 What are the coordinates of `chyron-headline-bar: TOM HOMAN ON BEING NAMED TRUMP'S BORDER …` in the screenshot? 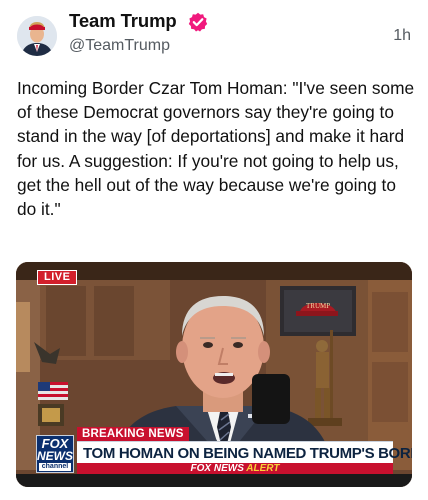 It's located at (244, 452).